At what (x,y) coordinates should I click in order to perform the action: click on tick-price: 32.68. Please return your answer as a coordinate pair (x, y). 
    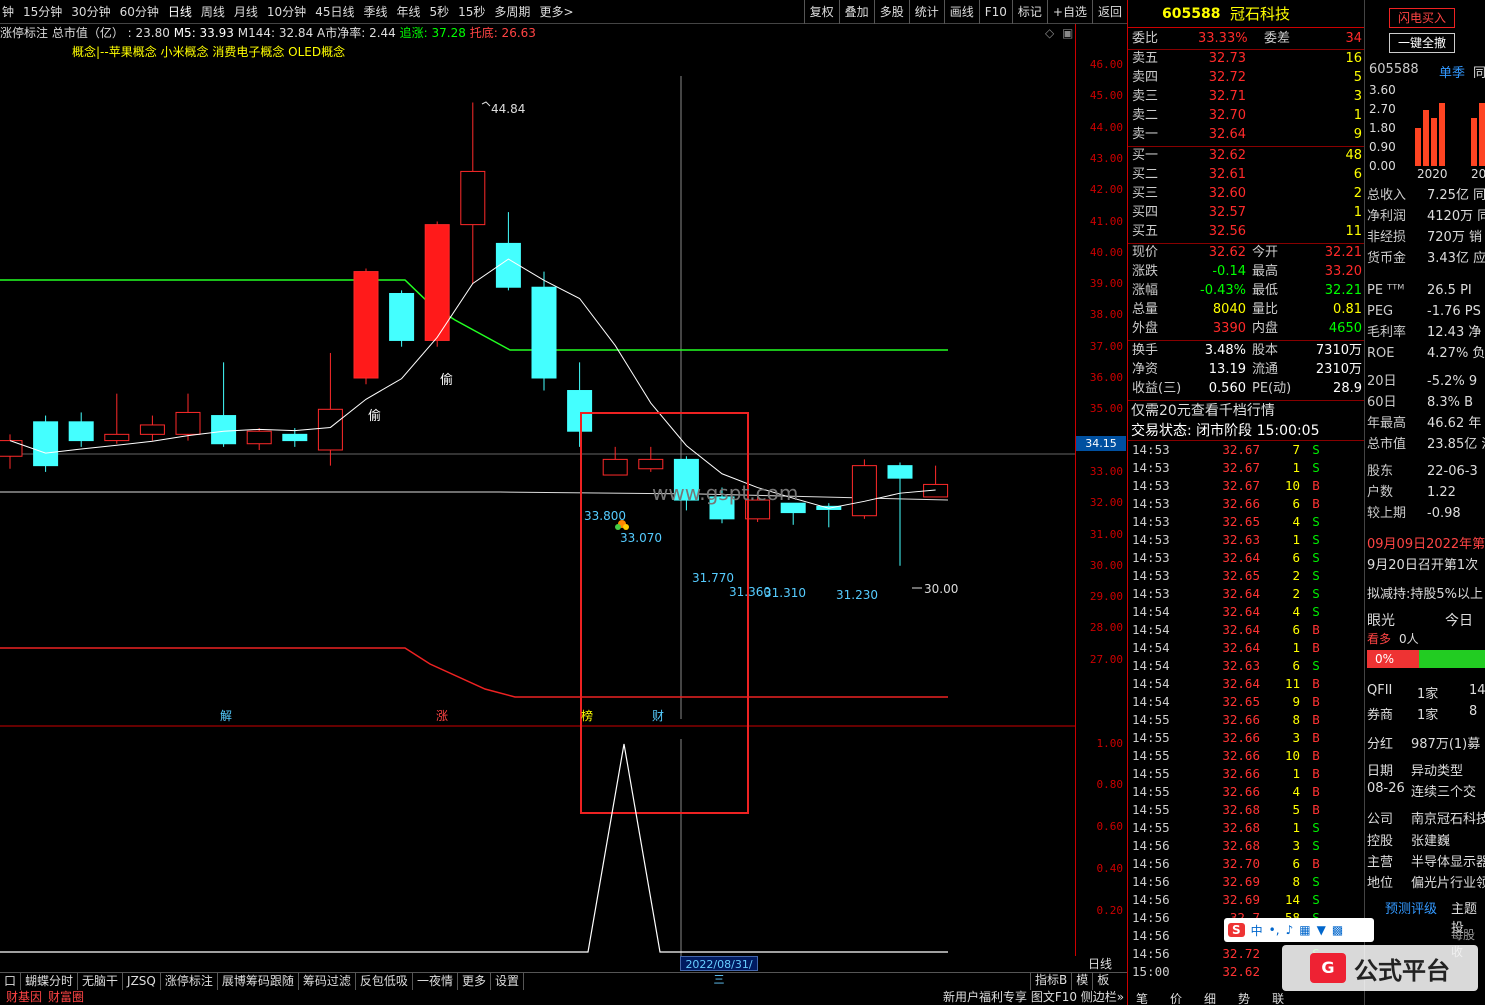
    Looking at the image, I should click on (1241, 809).